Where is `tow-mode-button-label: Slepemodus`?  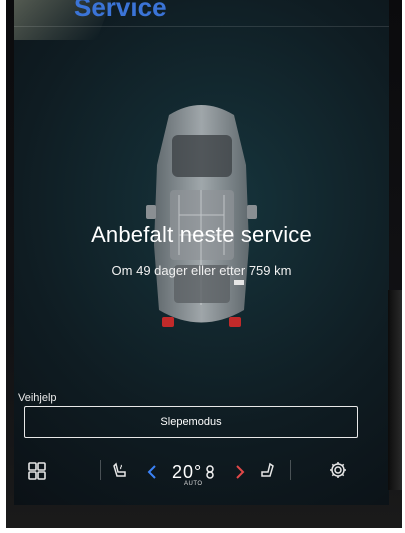 tow-mode-button-label: Slepemodus is located at coordinates (191, 422).